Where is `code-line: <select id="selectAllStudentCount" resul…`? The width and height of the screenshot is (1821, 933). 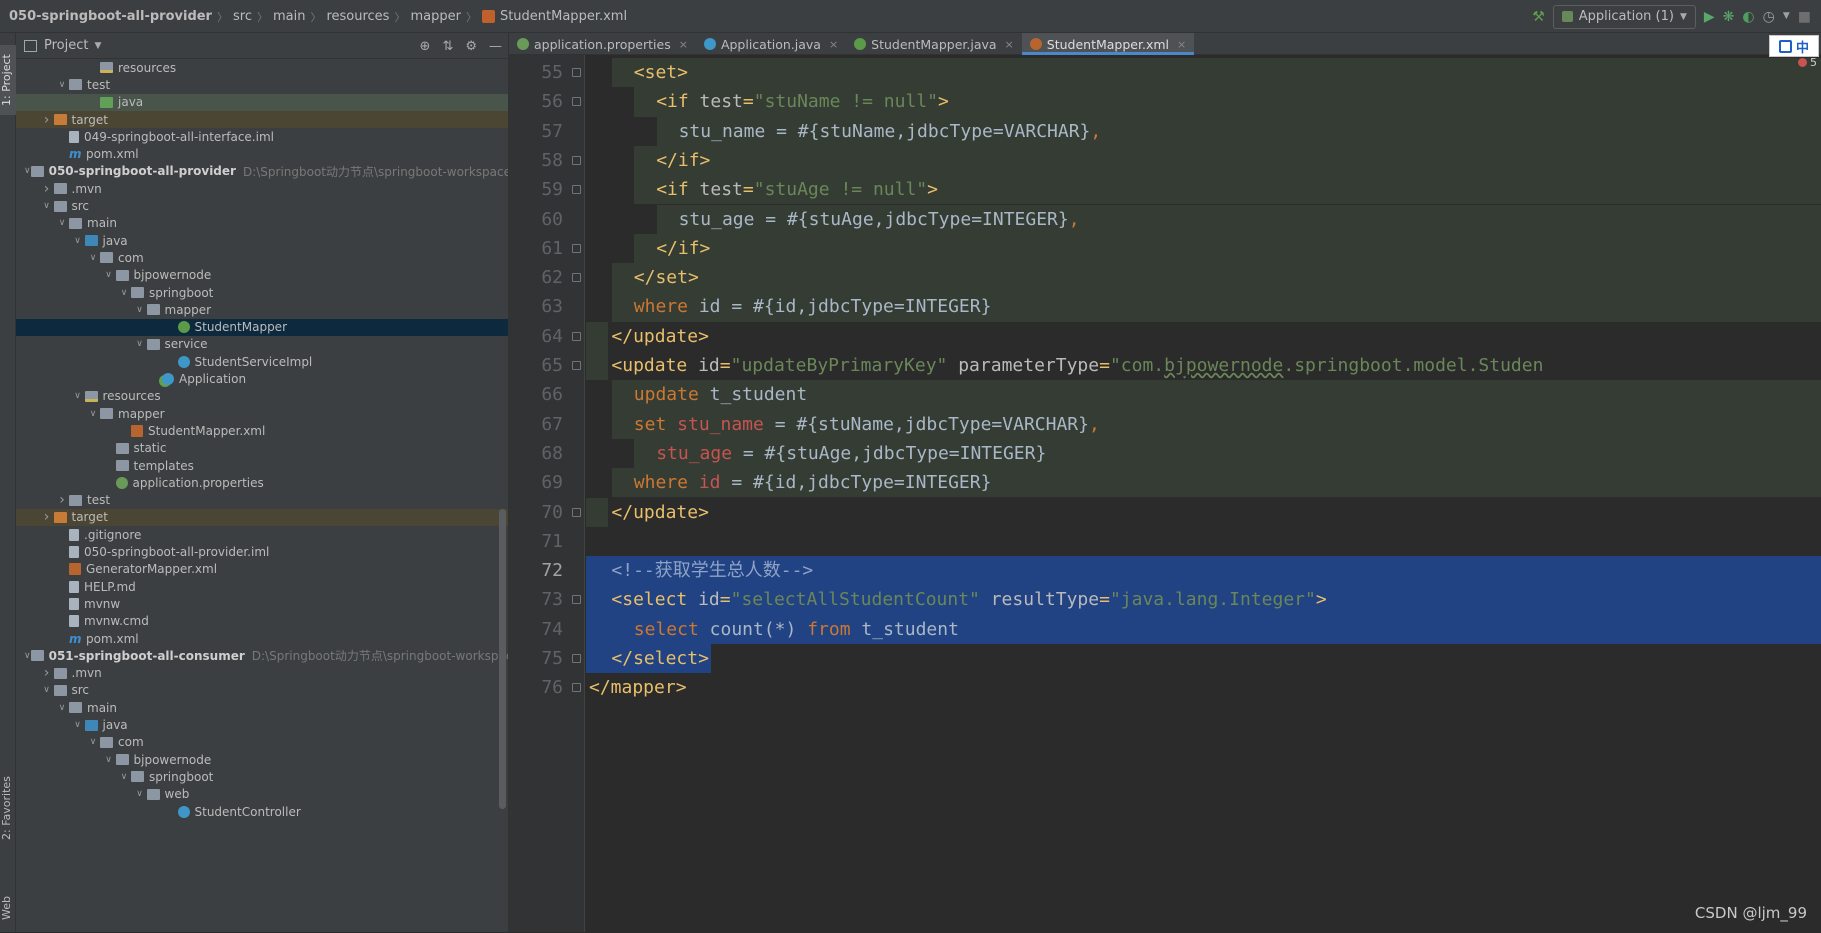 code-line: <select id="selectAllStudentCount" resul… is located at coordinates (1203, 600).